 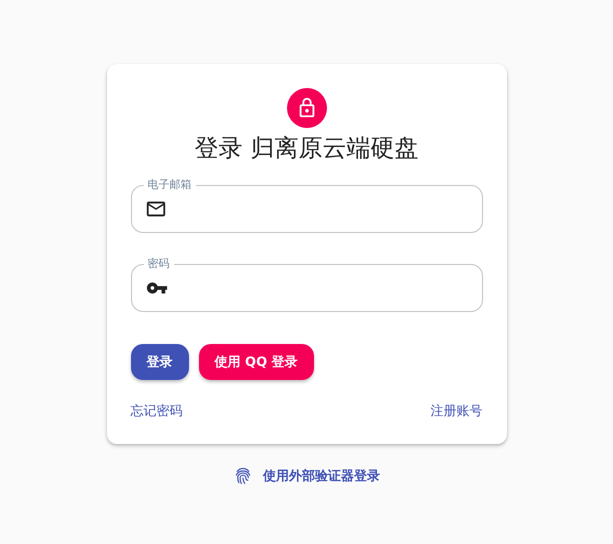 I want to click on forgot-password-link: 忘记密码, so click(x=156, y=411).